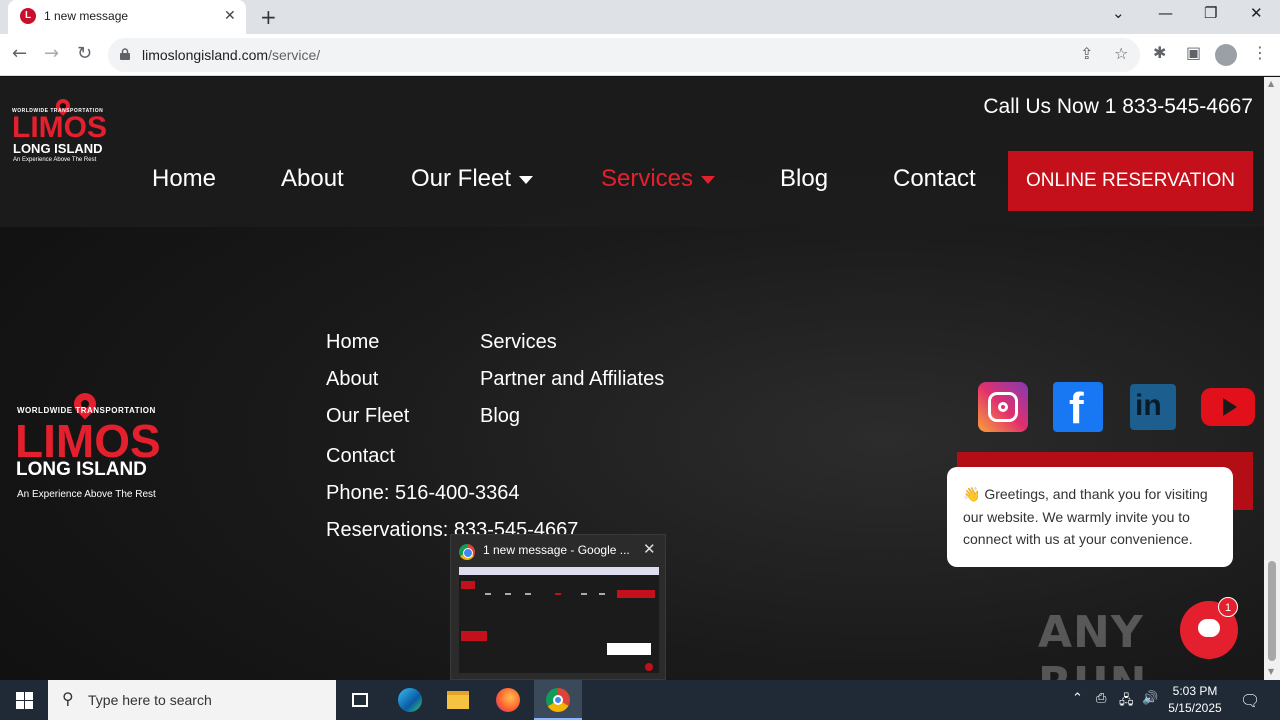 This screenshot has height=720, width=1280. Describe the element at coordinates (468, 585) in the screenshot. I see `thumb-logo` at that location.